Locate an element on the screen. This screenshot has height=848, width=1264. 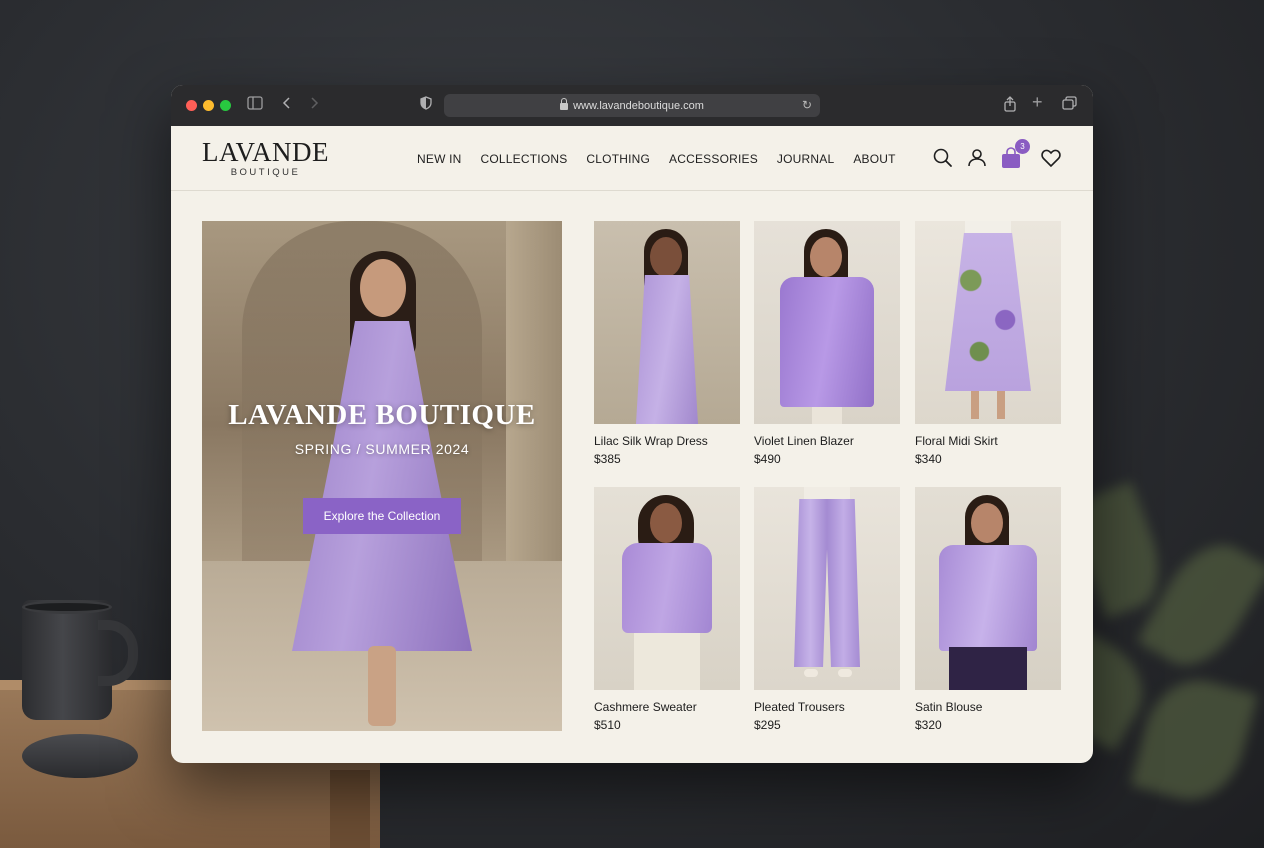
lock-icon is located at coordinates (564, 104).